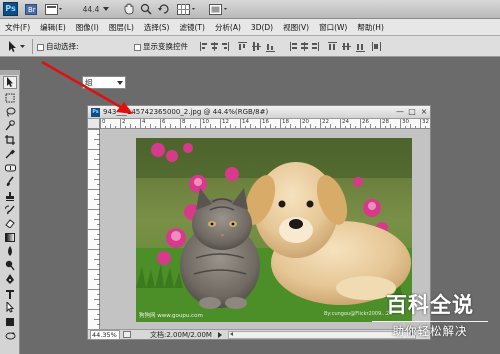 This screenshot has height=354, width=500. I want to click on watermark-main-text: 百科全说, so click(430, 305).